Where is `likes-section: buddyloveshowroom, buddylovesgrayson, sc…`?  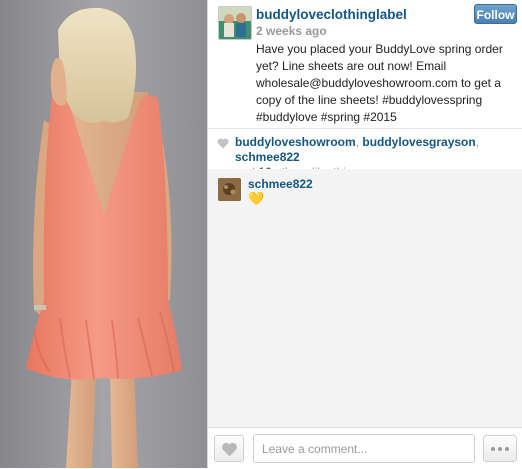
likes-section: buddyloveshowroom, buddylovesgrayson, sc… is located at coordinates (365, 154).